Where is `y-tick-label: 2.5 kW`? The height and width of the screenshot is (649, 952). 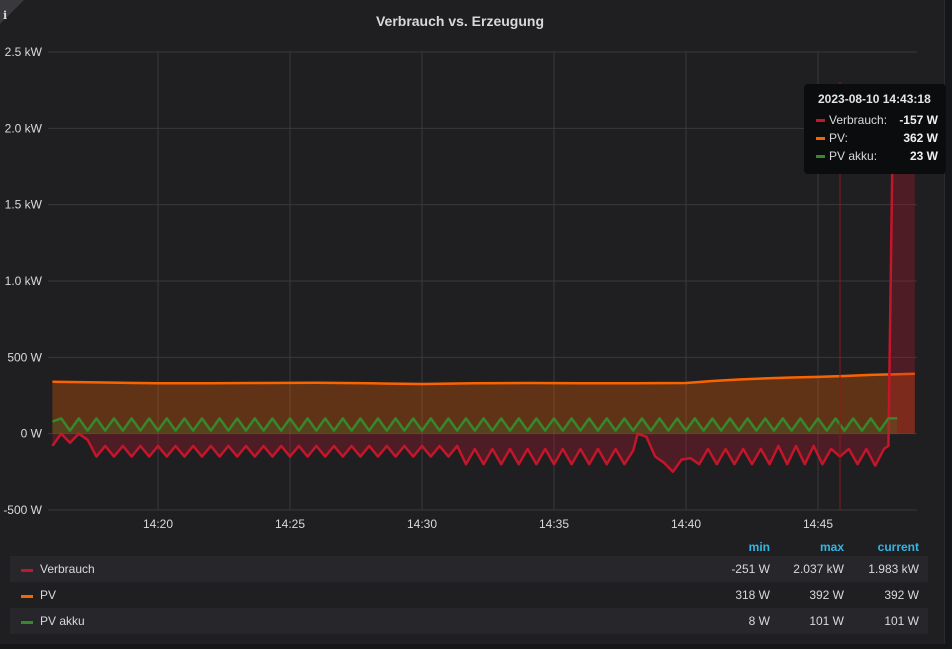 y-tick-label: 2.5 kW is located at coordinates (24, 52).